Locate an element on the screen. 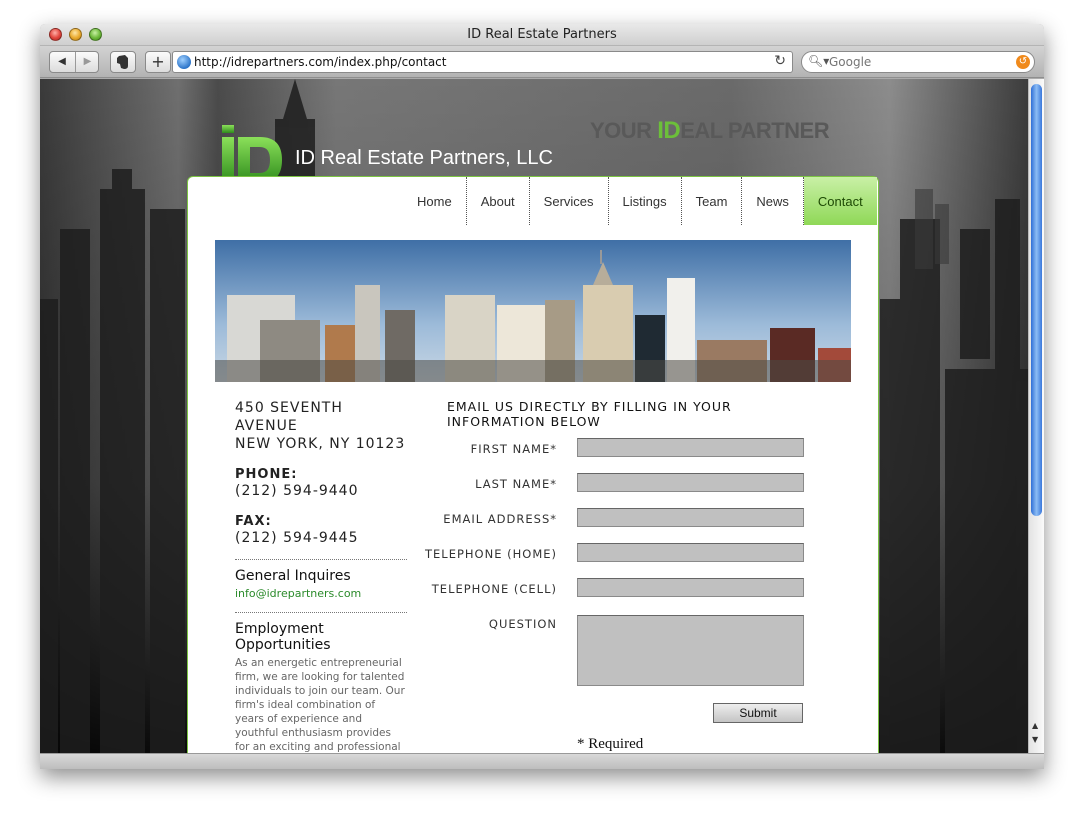 The image size is (1083, 824). tagline: YOUR IDEAL PARTNER is located at coordinates (710, 131).